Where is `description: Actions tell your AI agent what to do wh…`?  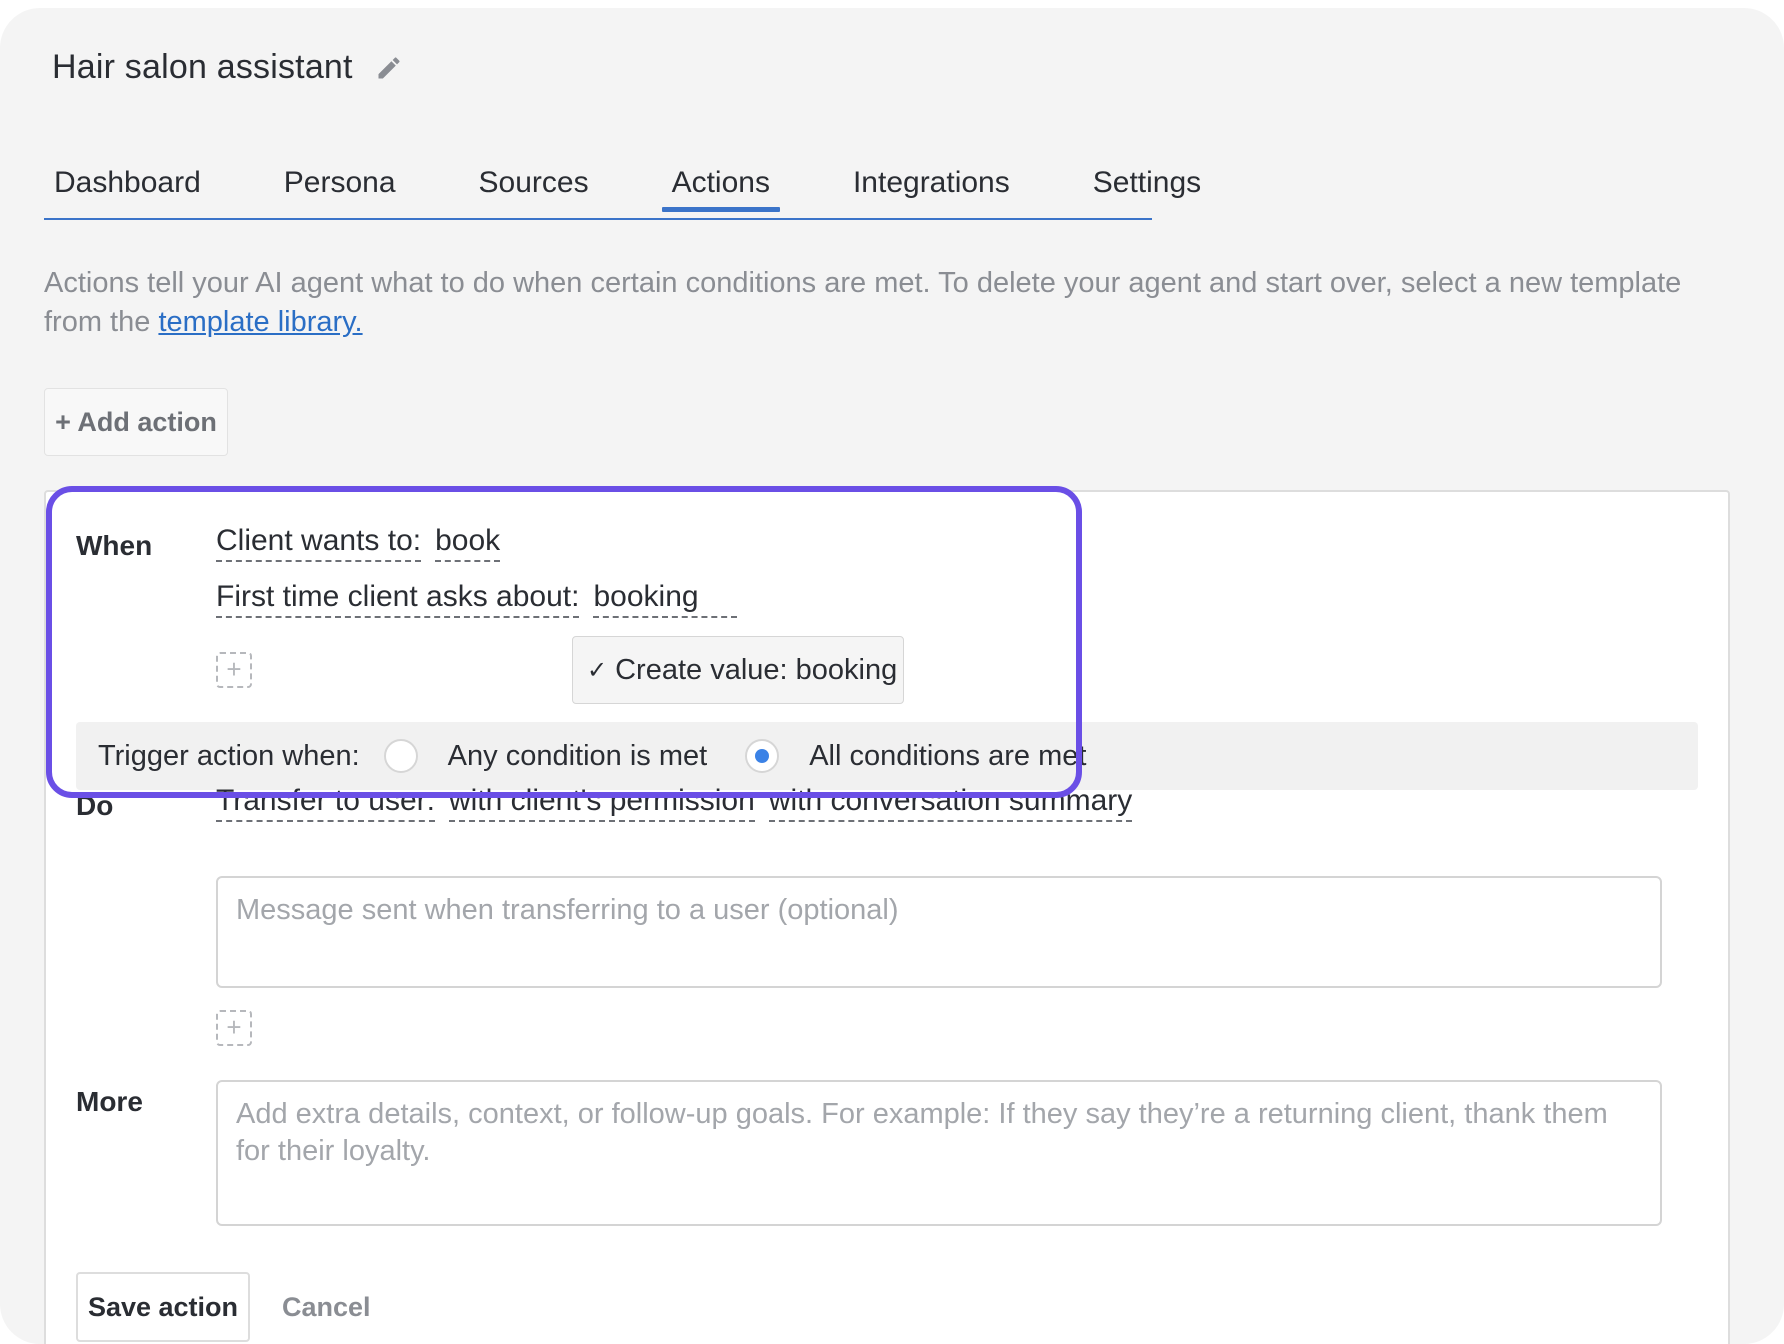 description: Actions tell your AI agent what to do wh… is located at coordinates (889, 303).